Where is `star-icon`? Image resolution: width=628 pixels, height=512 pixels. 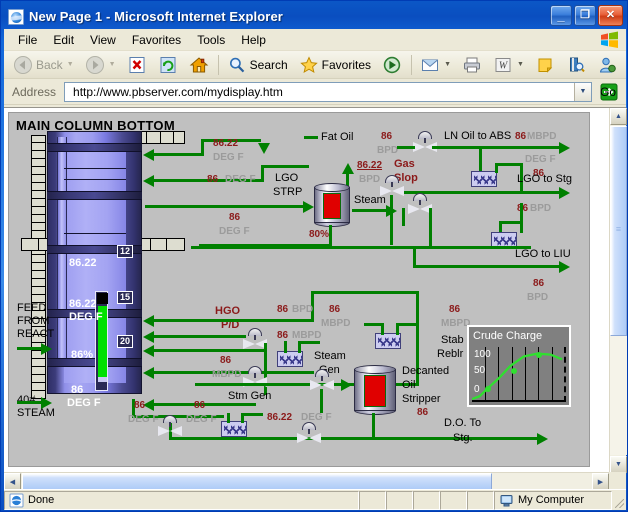 star-icon is located at coordinates (309, 65).